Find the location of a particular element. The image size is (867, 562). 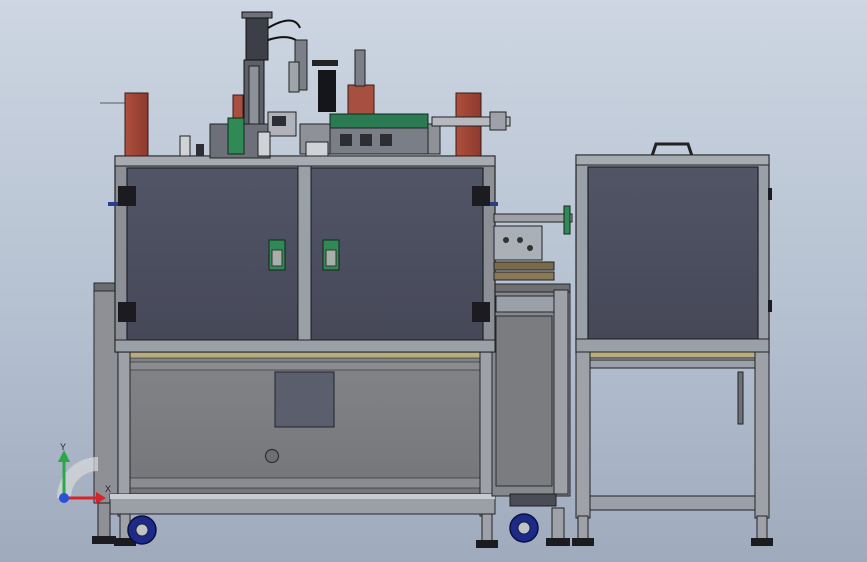

middle-conveyor-cabinet is located at coordinates (531, 395).